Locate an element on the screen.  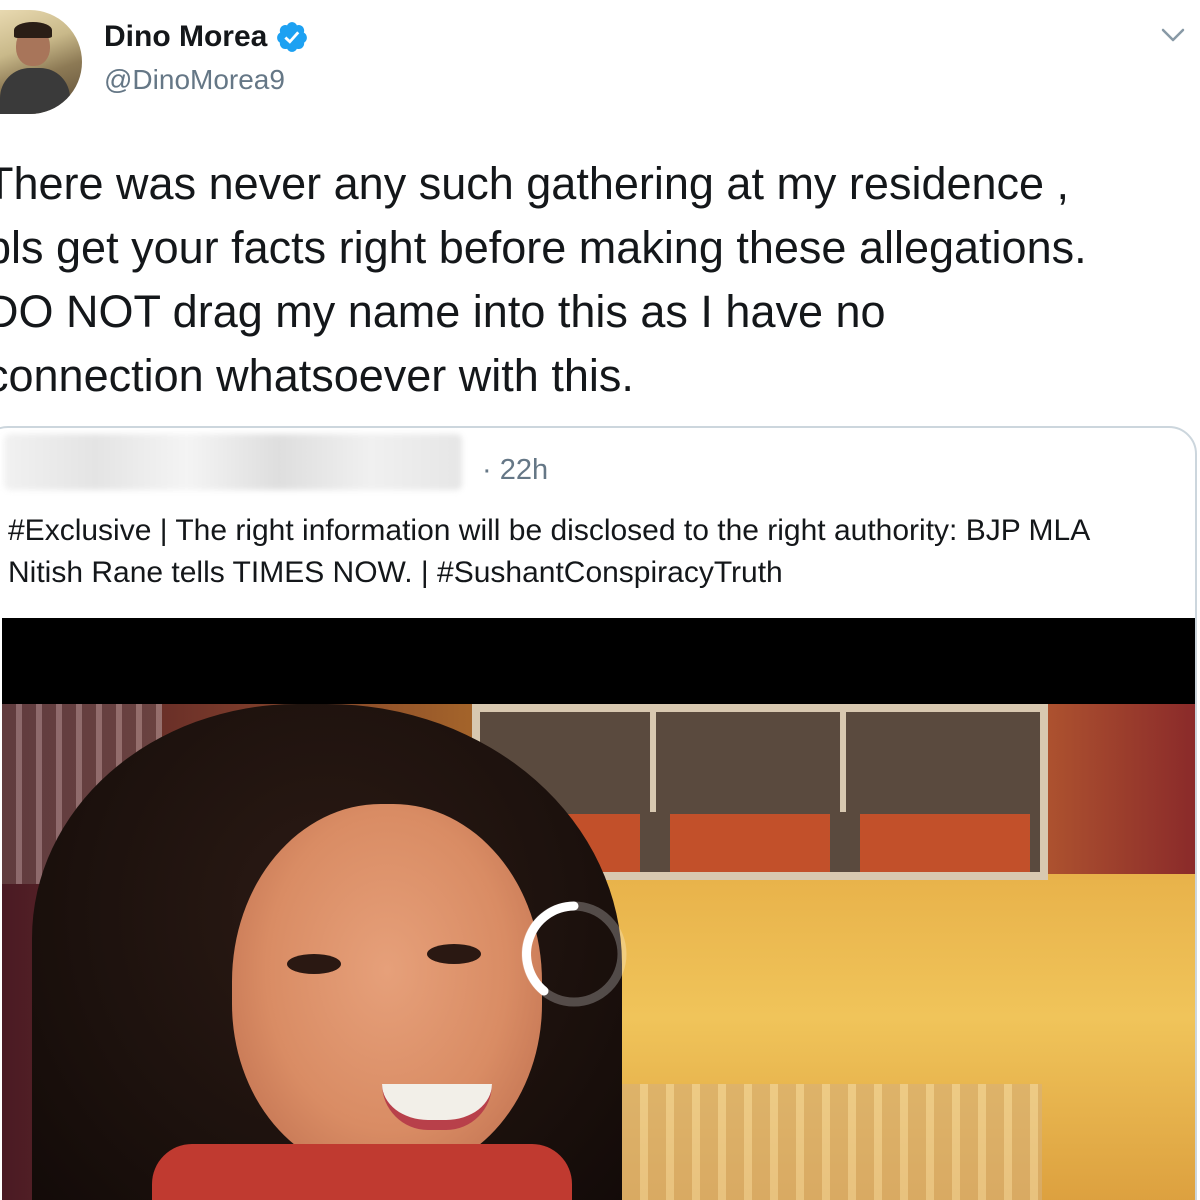
author-handle: @DinoMorea9 is located at coordinates (194, 80).